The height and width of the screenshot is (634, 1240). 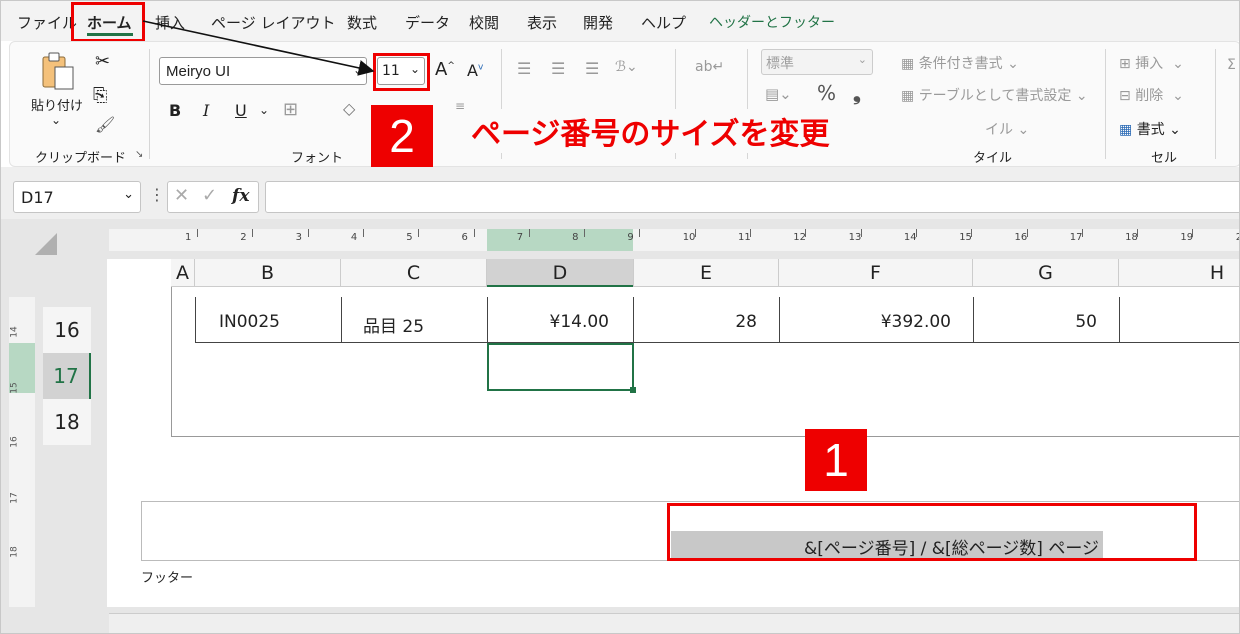 I want to click on ruler-label: 11, so click(x=744, y=237).